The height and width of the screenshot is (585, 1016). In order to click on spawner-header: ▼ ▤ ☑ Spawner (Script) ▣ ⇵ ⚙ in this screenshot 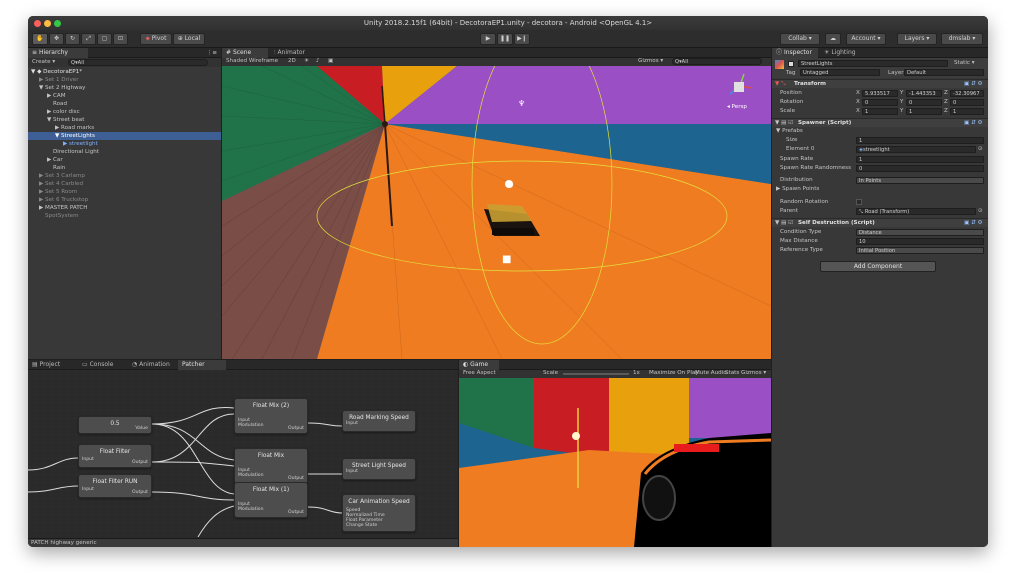, I will do `click(880, 122)`.